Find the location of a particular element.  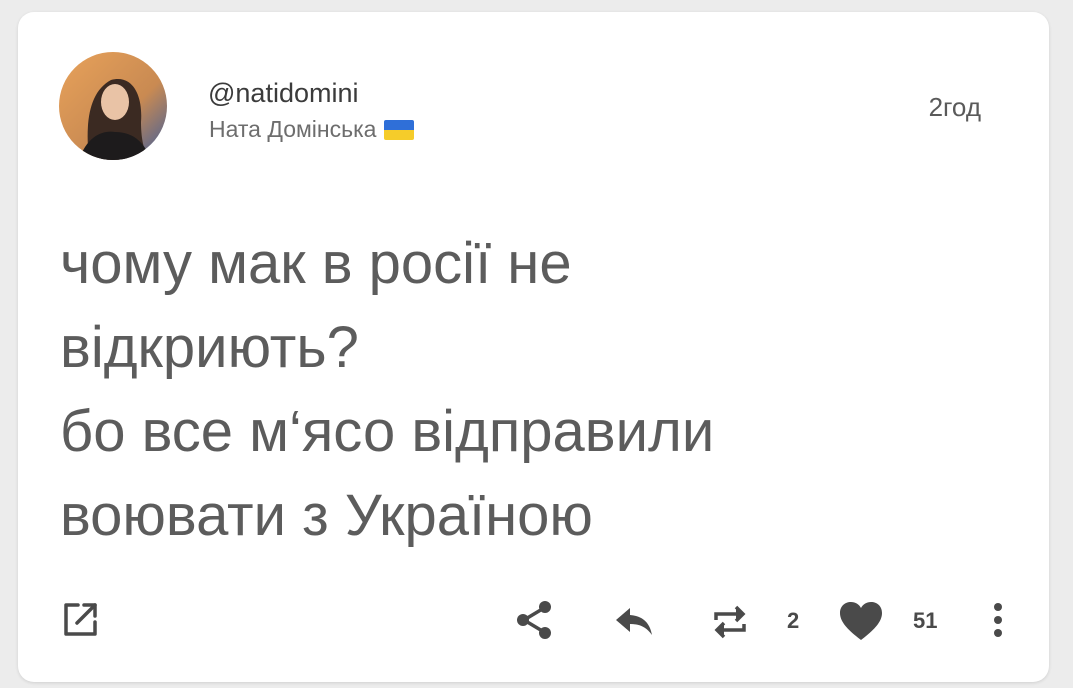

display-name-row: Ната Домінська is located at coordinates (312, 129).